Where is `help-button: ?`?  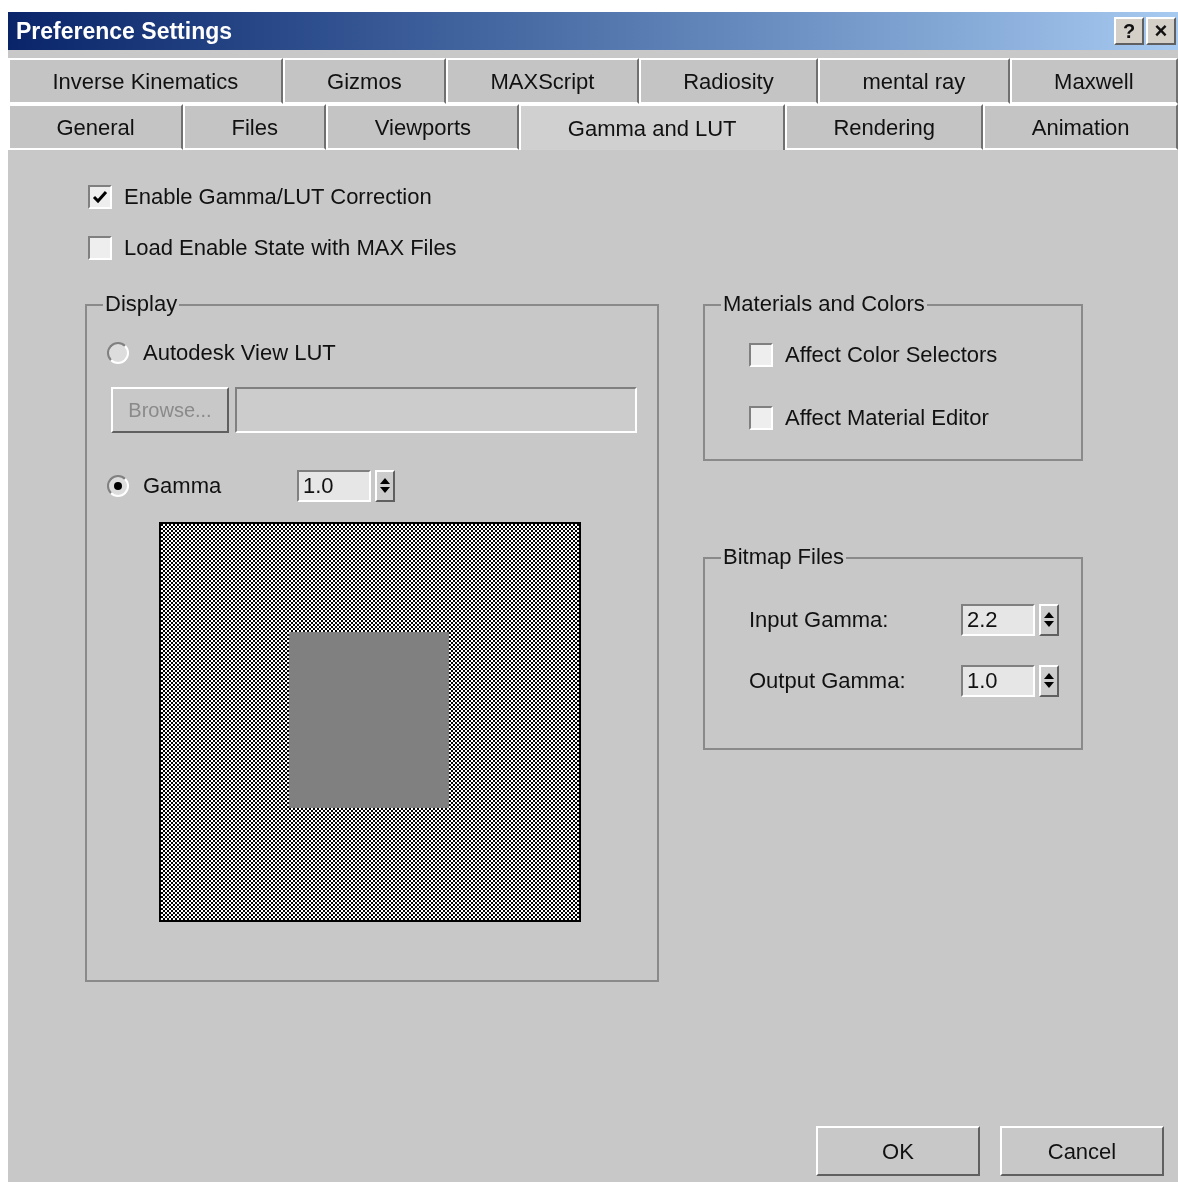
help-button: ? is located at coordinates (1129, 31).